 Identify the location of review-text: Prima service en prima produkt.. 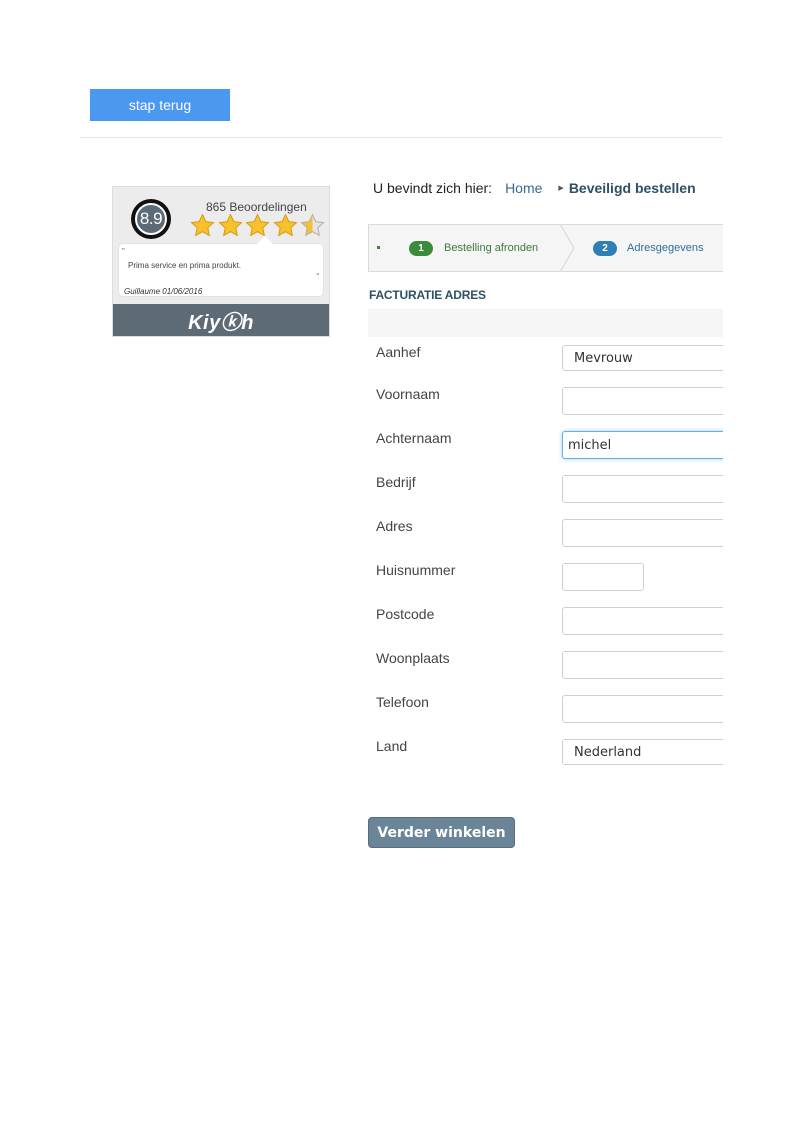
(184, 265).